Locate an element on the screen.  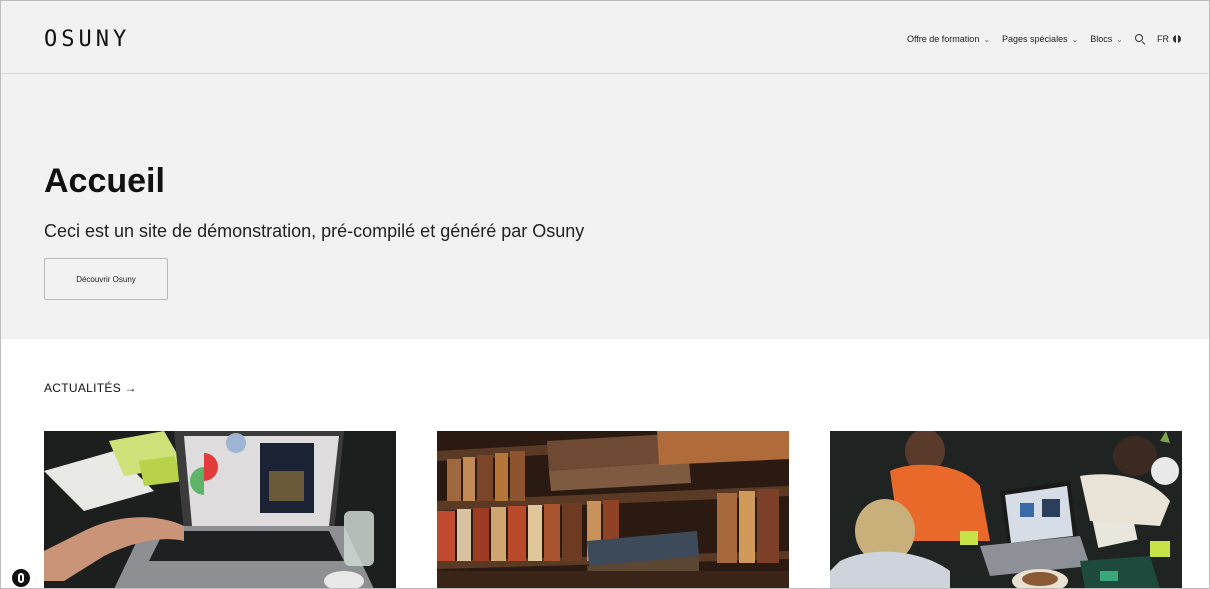
nav-item-offre-de-formation: Offre de formation ⌄ is located at coordinates (948, 39).